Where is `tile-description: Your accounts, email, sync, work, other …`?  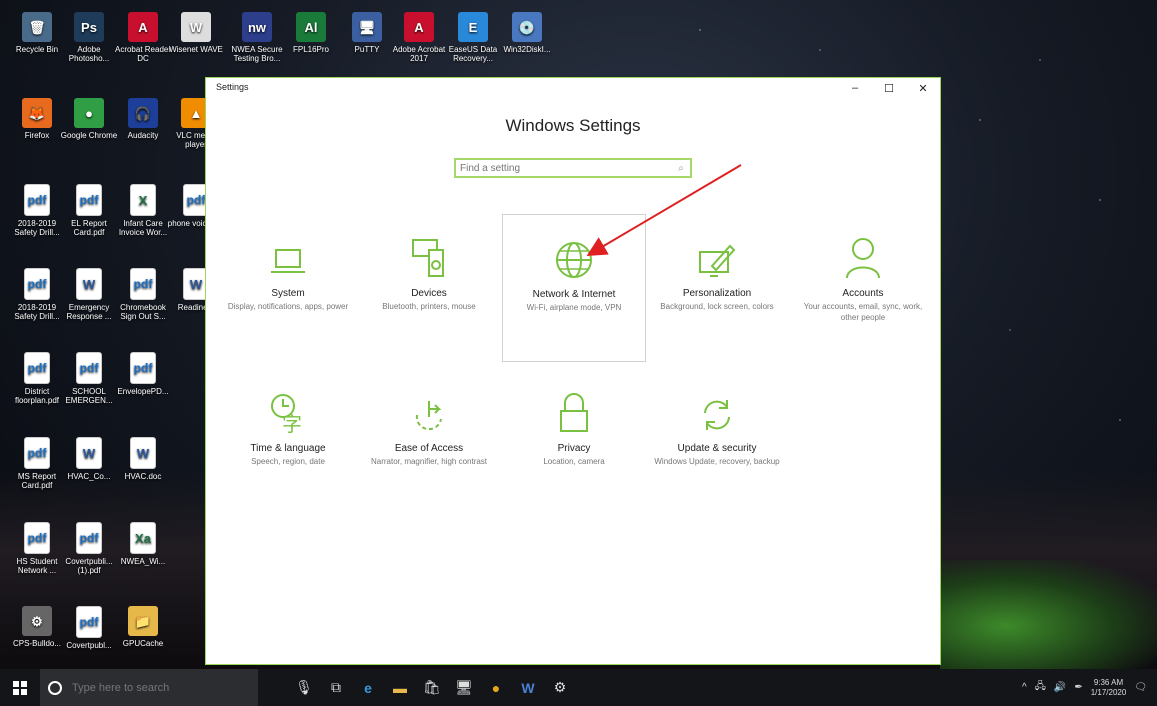
tile-description: Your accounts, email, sync, work, other … is located at coordinates (863, 312).